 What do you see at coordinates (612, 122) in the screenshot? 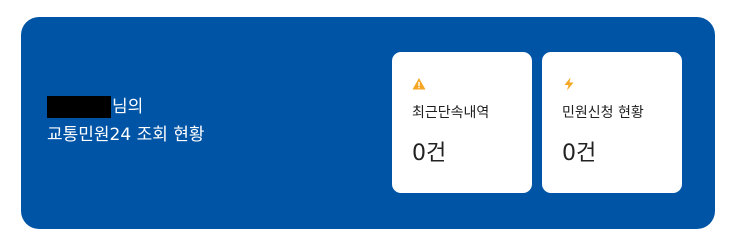
I see `complaint-status-card: 민원신청 현황 0건` at bounding box center [612, 122].